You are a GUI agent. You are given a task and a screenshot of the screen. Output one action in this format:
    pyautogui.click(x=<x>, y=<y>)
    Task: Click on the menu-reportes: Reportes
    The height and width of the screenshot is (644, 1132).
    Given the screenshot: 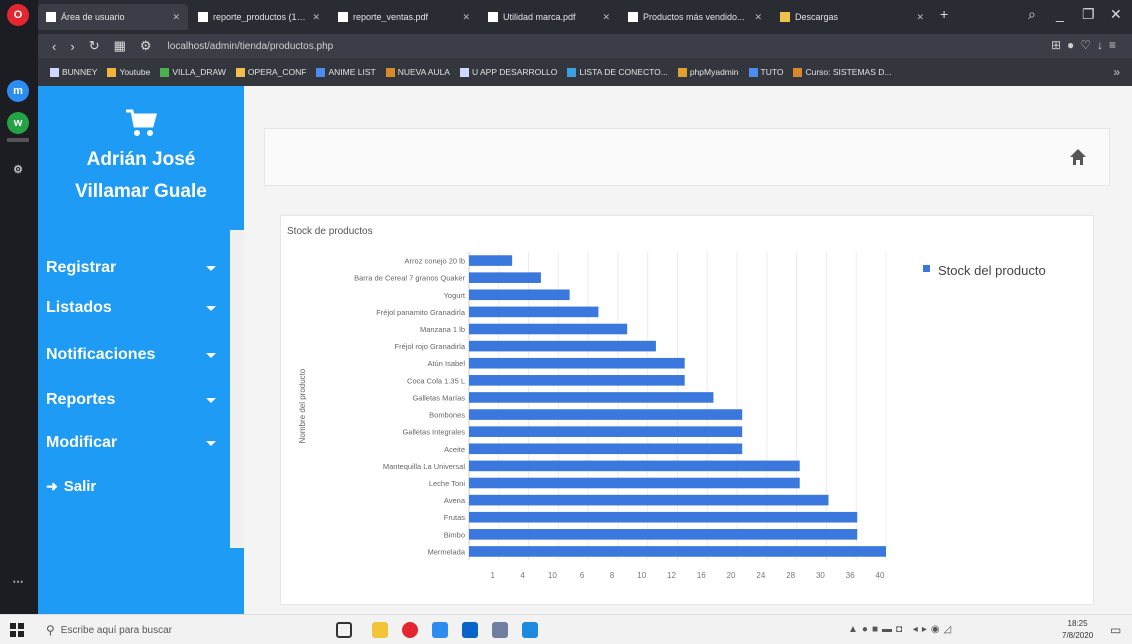 What is the action you would take?
    pyautogui.click(x=131, y=400)
    